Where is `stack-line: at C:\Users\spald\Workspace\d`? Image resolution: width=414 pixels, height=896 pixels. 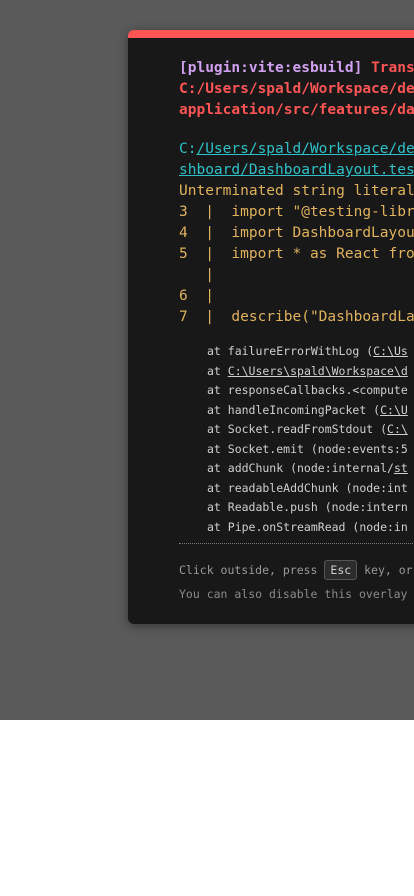 stack-line: at C:\Users\spald\Workspace\d is located at coordinates (307, 370).